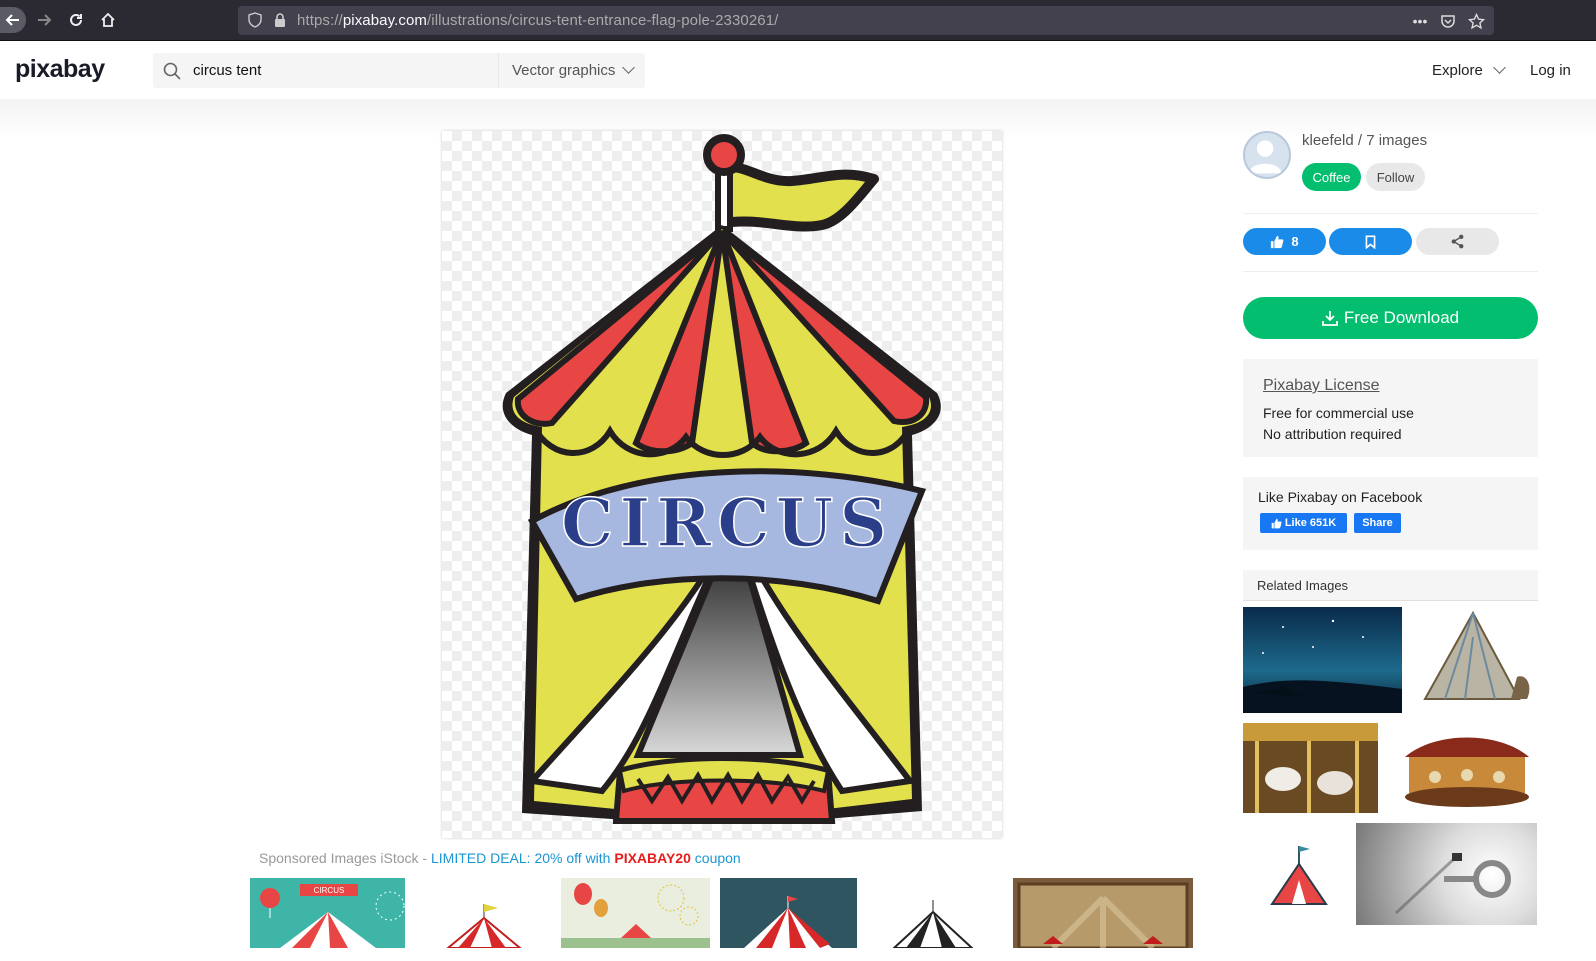 The width and height of the screenshot is (1596, 961). I want to click on pixabay-logo: pixabay, so click(60, 69).